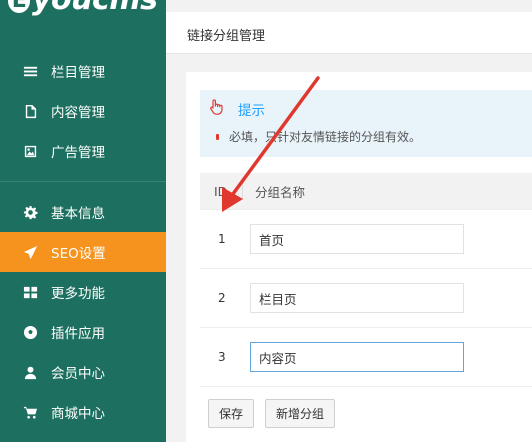 This screenshot has width=532, height=442. I want to click on sidebar-item-column-manage: 栏目管理, so click(83, 71).